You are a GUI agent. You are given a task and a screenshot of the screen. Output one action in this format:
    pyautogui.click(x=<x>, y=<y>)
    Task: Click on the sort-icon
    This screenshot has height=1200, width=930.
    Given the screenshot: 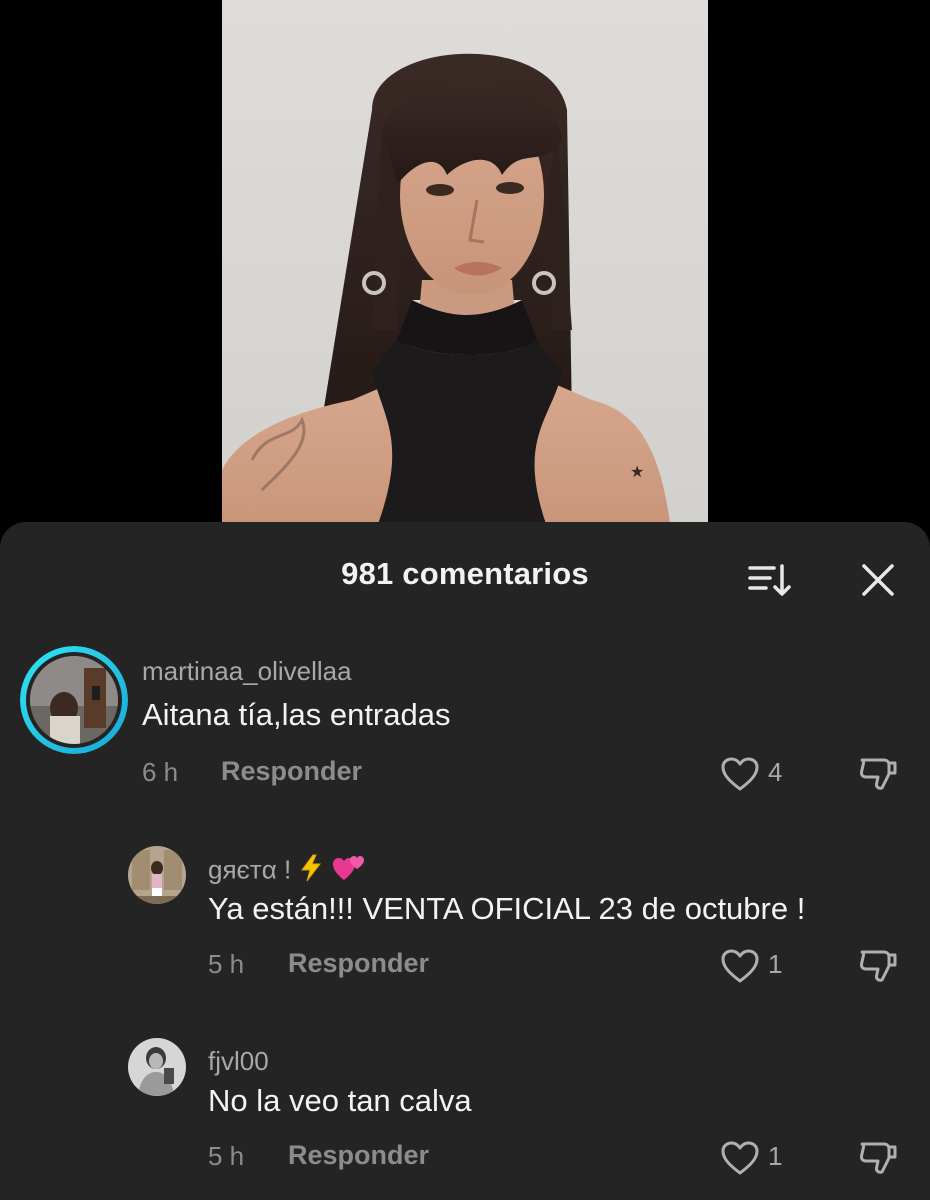 What is the action you would take?
    pyautogui.click(x=768, y=580)
    